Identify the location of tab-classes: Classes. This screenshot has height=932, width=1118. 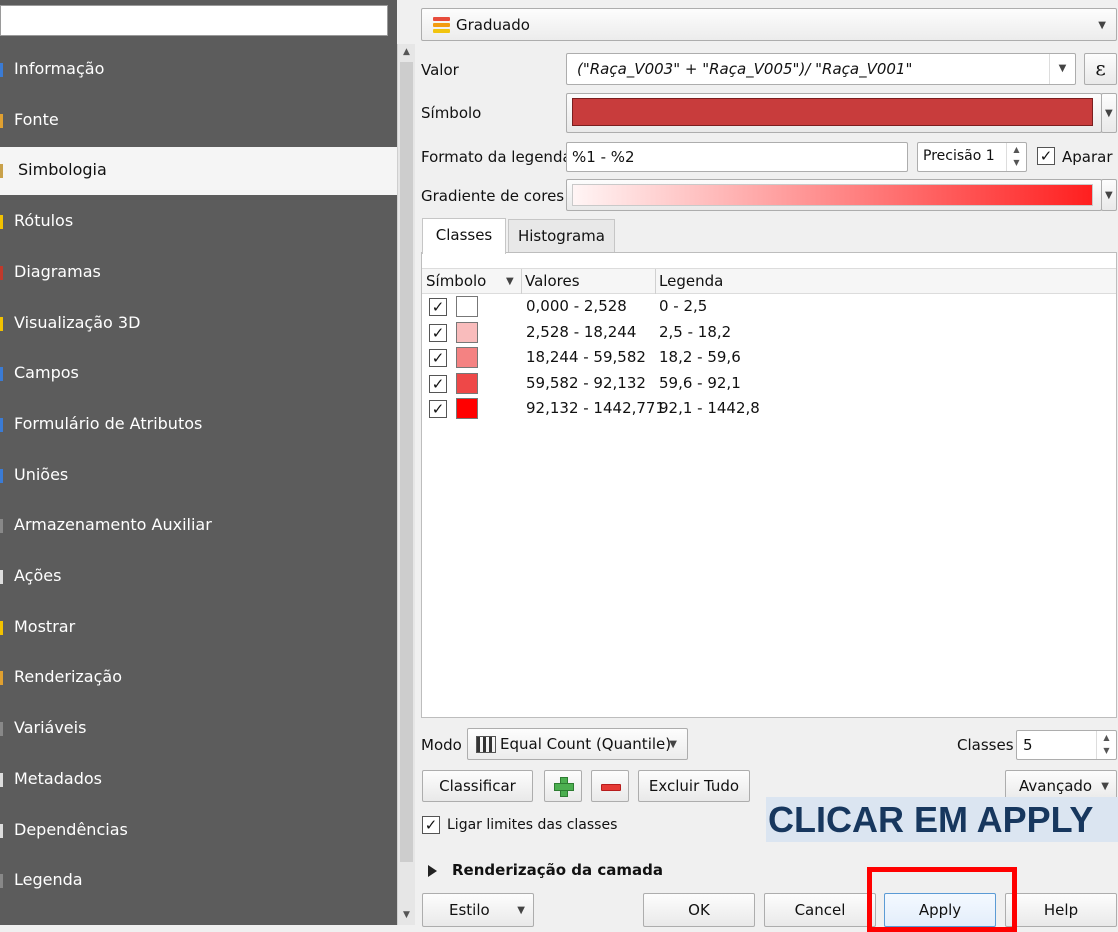
(464, 236).